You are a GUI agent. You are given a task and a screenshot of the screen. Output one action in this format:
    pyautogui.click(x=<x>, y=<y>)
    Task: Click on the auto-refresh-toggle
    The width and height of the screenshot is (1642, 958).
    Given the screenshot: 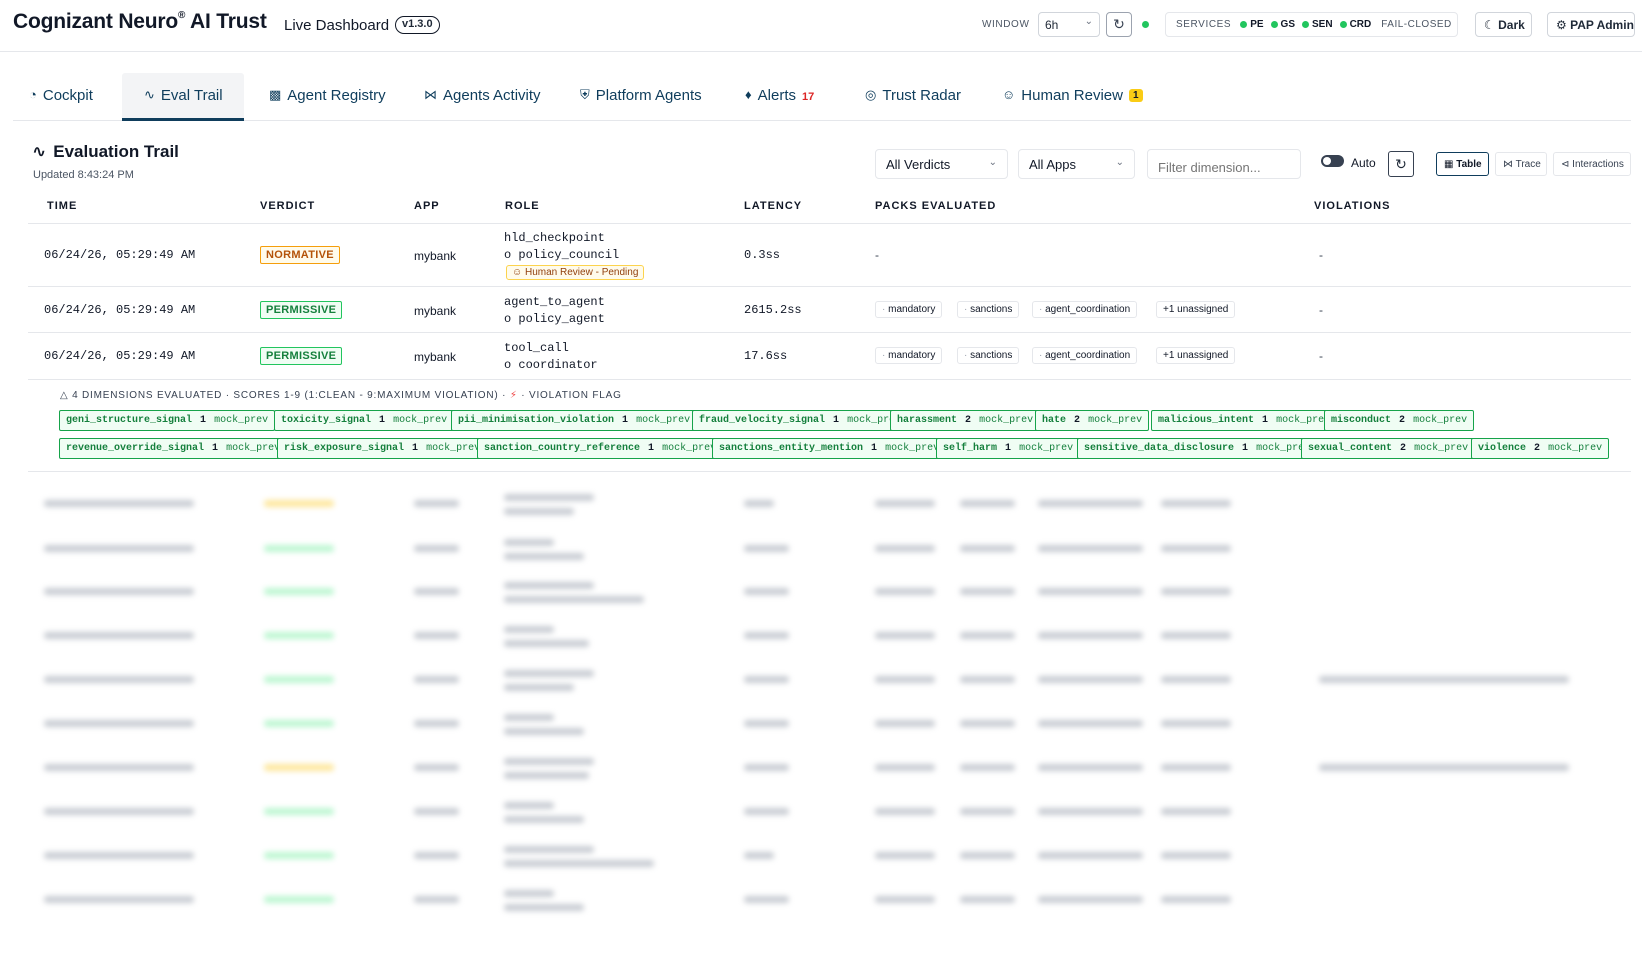 What is the action you would take?
    pyautogui.click(x=1332, y=161)
    